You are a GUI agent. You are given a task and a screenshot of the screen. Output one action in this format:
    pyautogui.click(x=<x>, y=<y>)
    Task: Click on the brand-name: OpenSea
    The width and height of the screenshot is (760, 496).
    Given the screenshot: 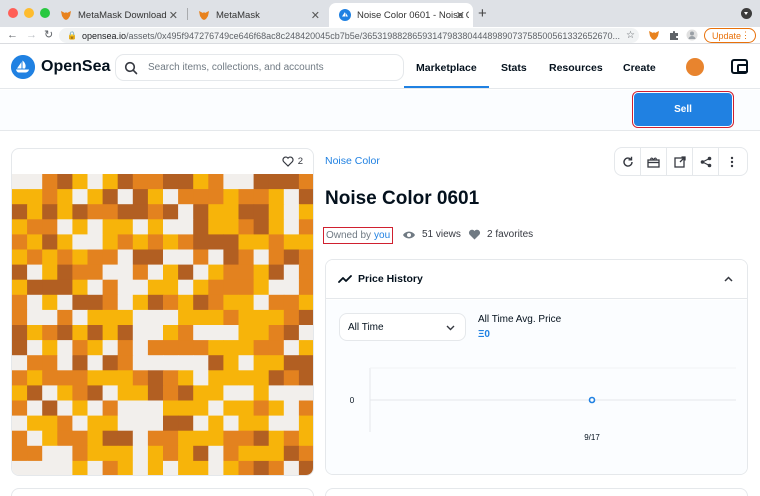 What is the action you would take?
    pyautogui.click(x=75, y=67)
    